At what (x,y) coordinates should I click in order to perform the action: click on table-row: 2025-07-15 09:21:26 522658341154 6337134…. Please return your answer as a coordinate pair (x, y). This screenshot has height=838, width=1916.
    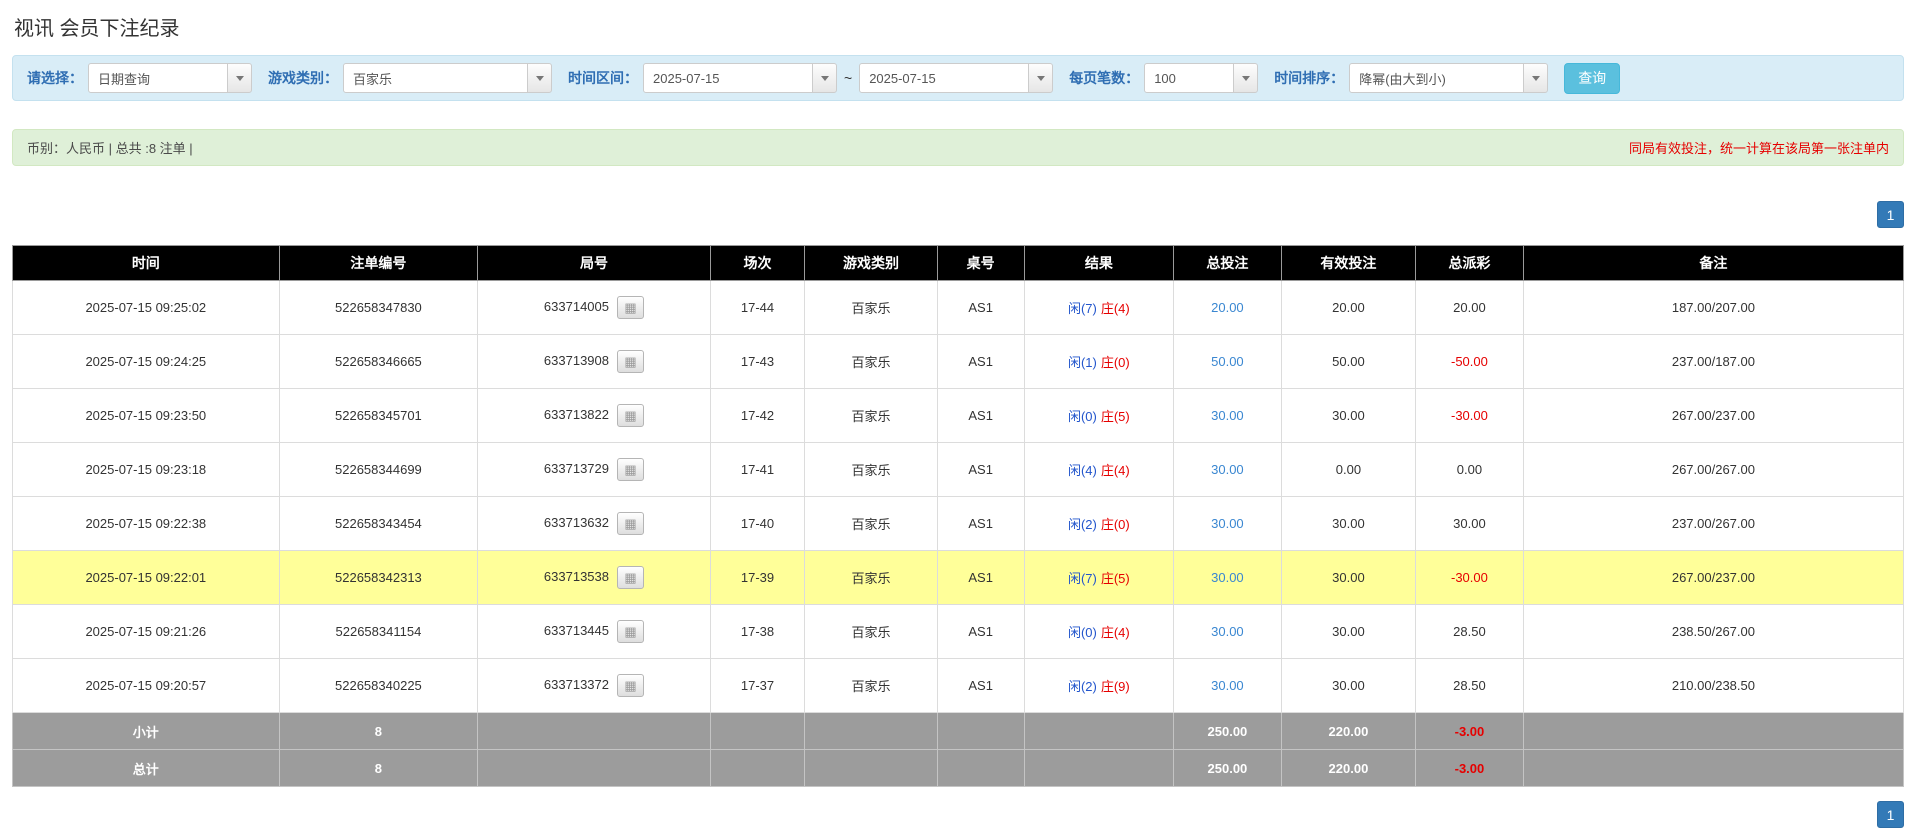
    Looking at the image, I should click on (958, 631).